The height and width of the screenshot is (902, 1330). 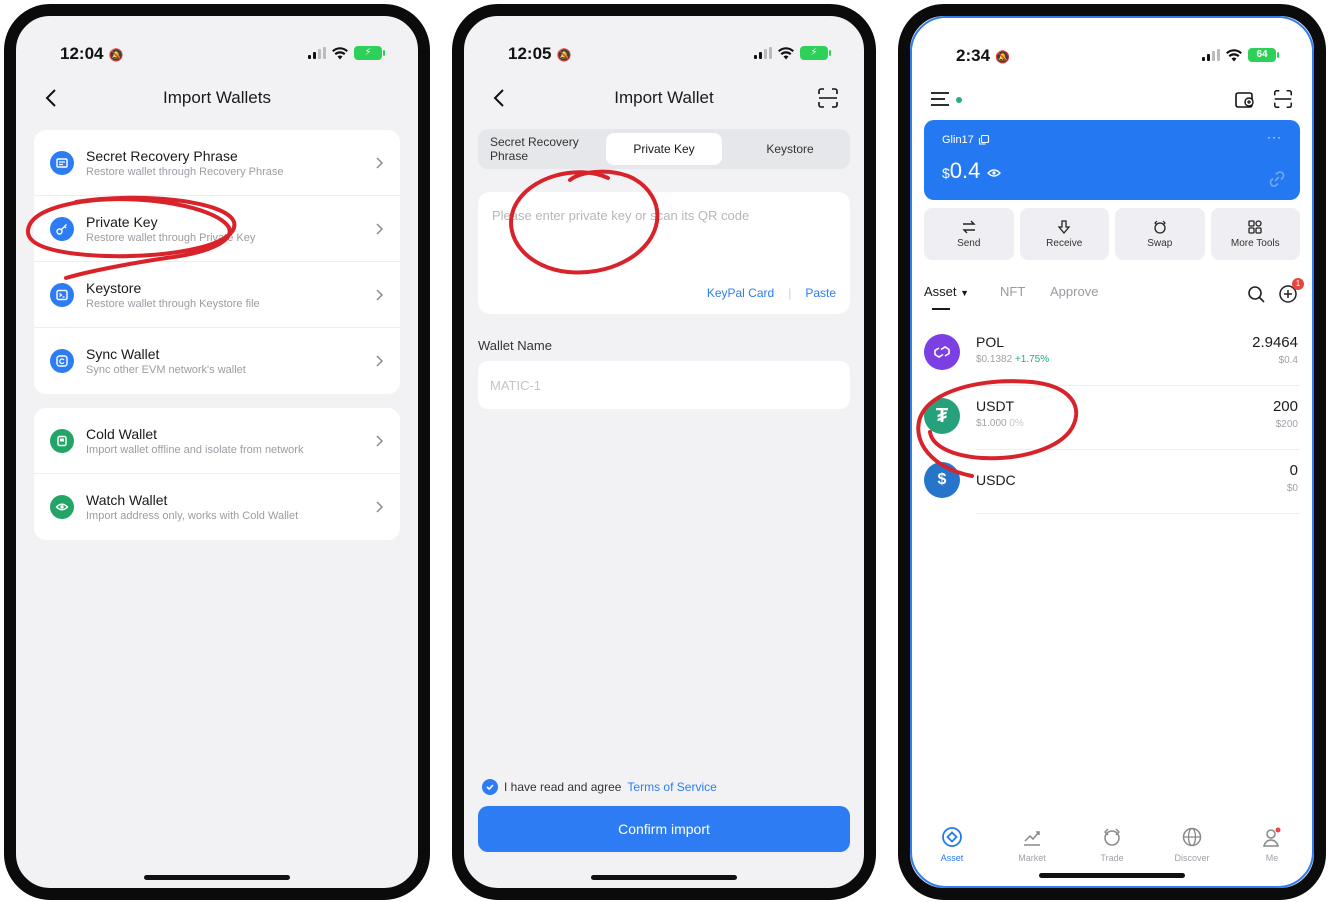 What do you see at coordinates (1272, 851) in the screenshot?
I see `tabbar-me: Me` at bounding box center [1272, 851].